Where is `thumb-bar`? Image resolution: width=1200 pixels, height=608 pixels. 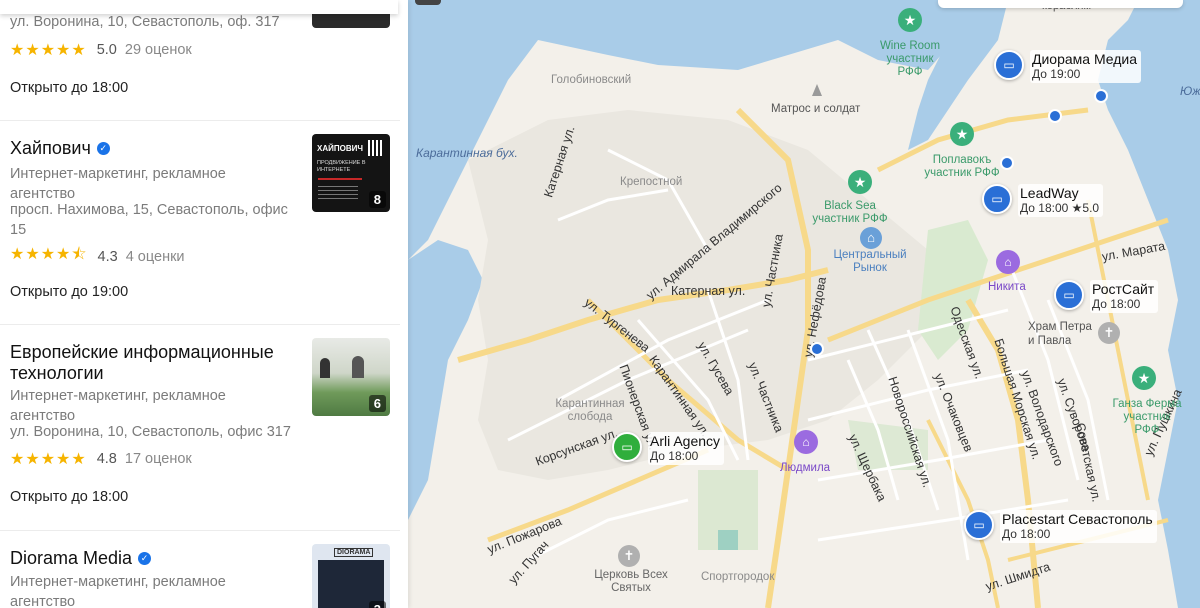 thumb-bar is located at coordinates (340, 179).